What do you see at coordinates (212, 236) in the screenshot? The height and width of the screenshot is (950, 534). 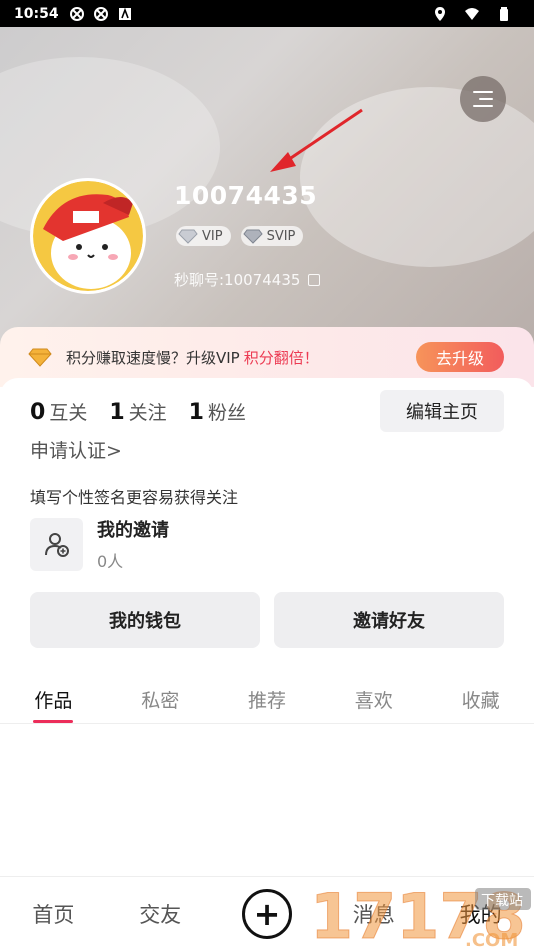 I see `vip-label: VIP` at bounding box center [212, 236].